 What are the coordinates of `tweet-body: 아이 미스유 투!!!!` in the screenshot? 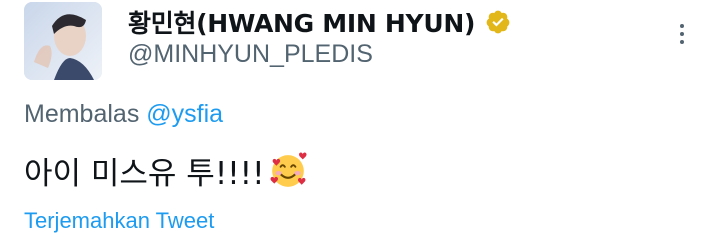 It's located at (144, 174).